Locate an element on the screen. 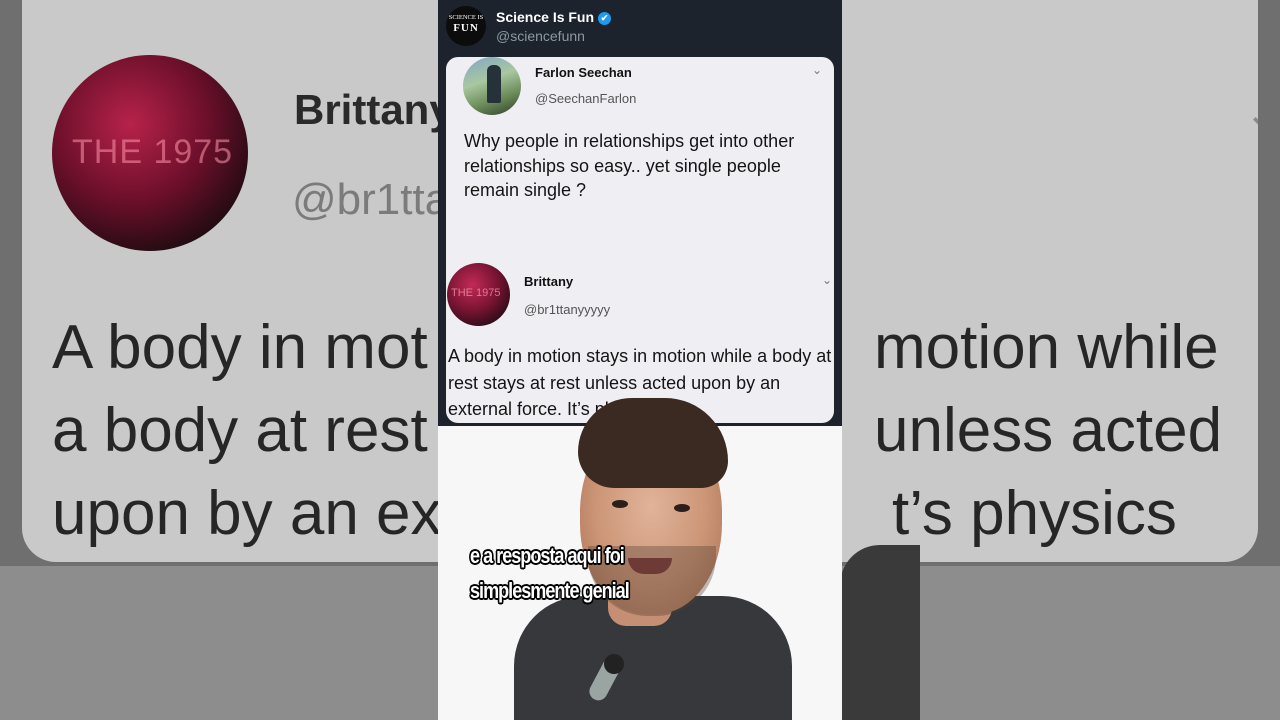 The image size is (1280, 720). tweet2-handle: @br1ttanyyyyy is located at coordinates (567, 309).